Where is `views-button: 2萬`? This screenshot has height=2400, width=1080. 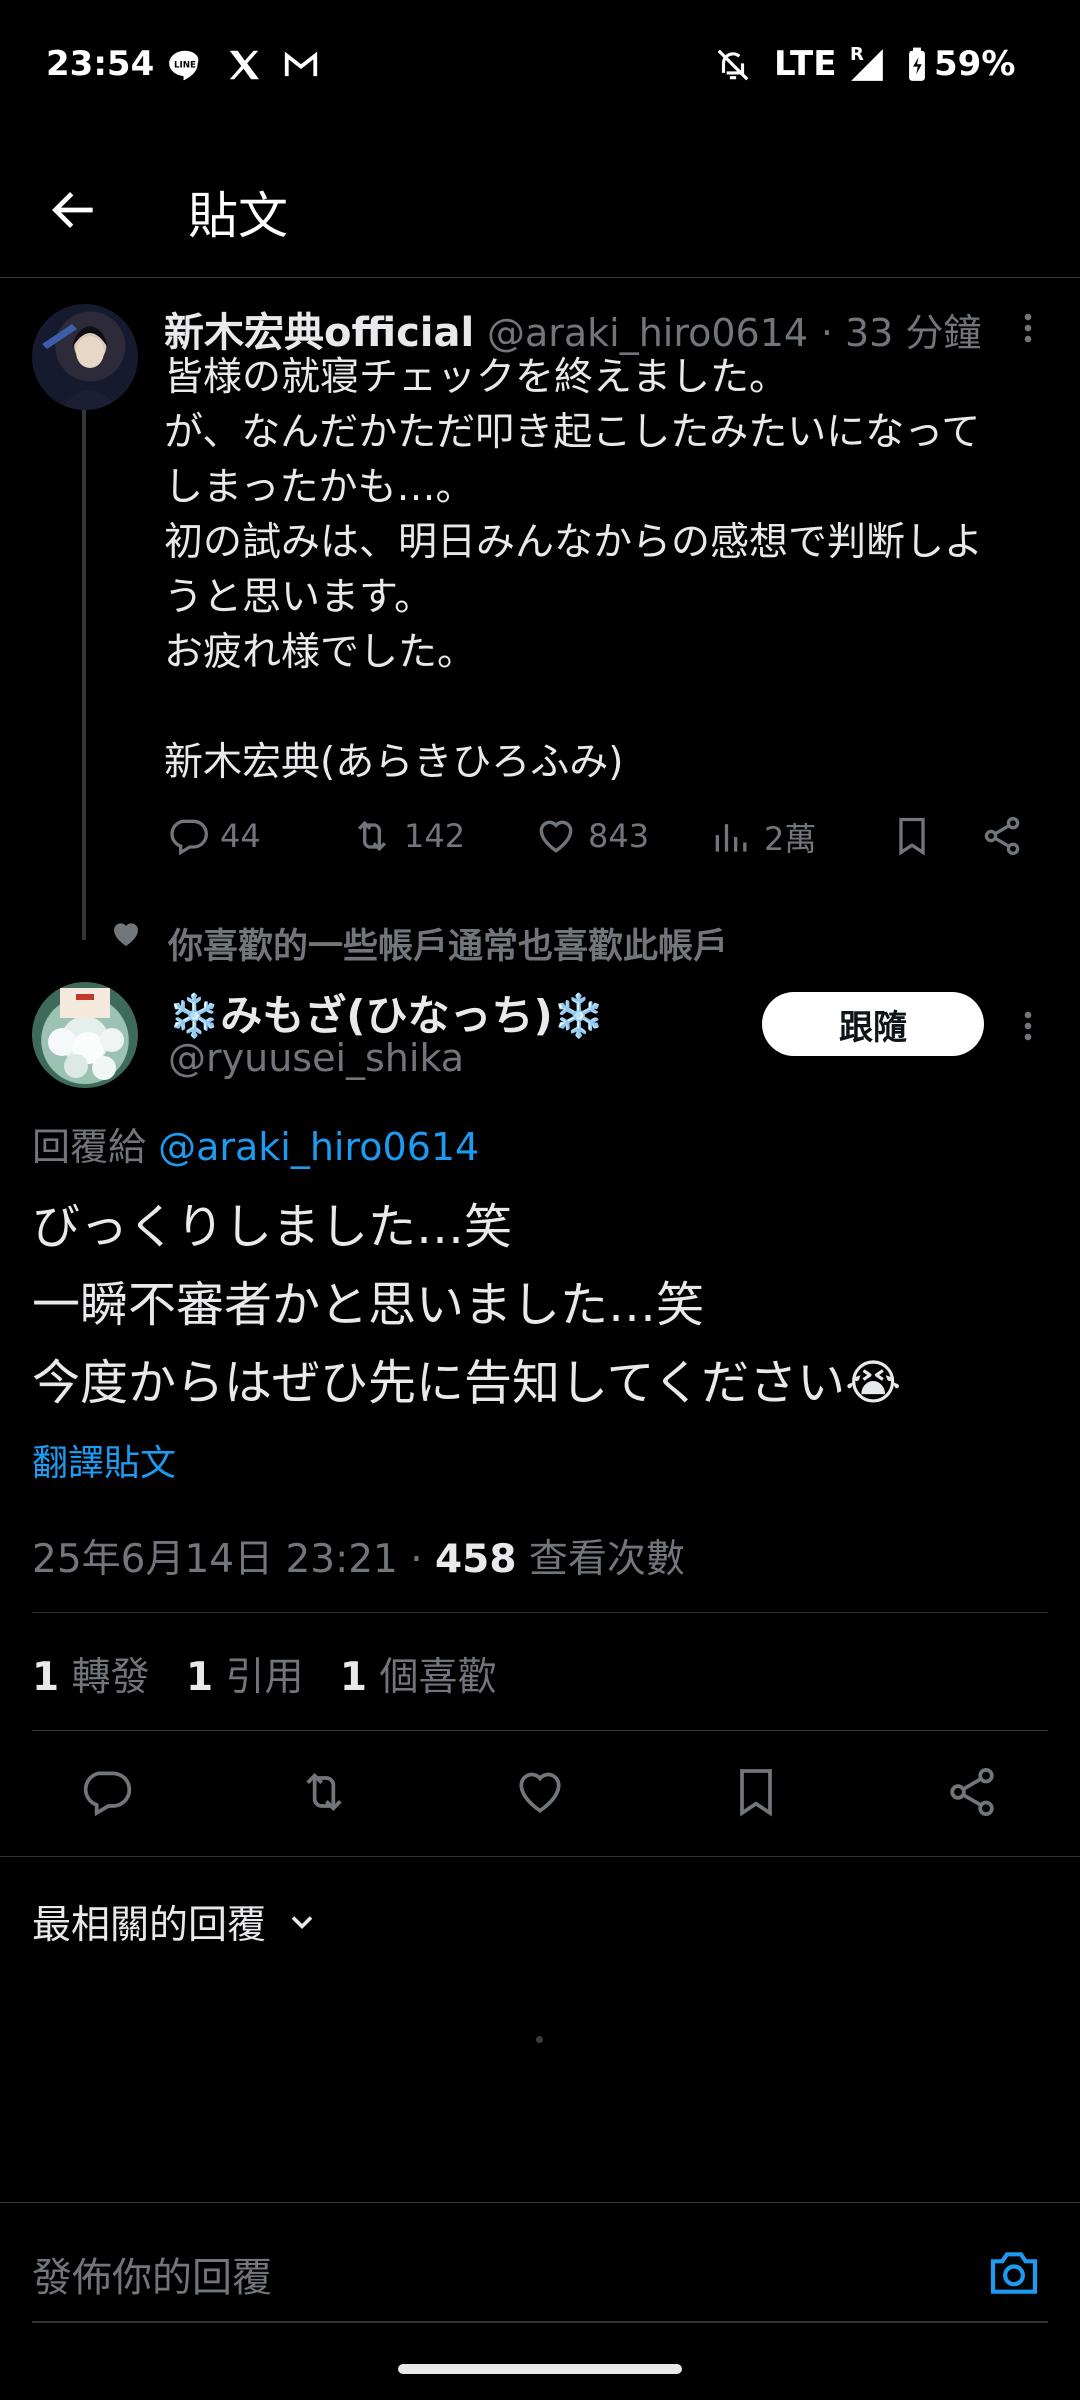 views-button: 2萬 is located at coordinates (763, 837).